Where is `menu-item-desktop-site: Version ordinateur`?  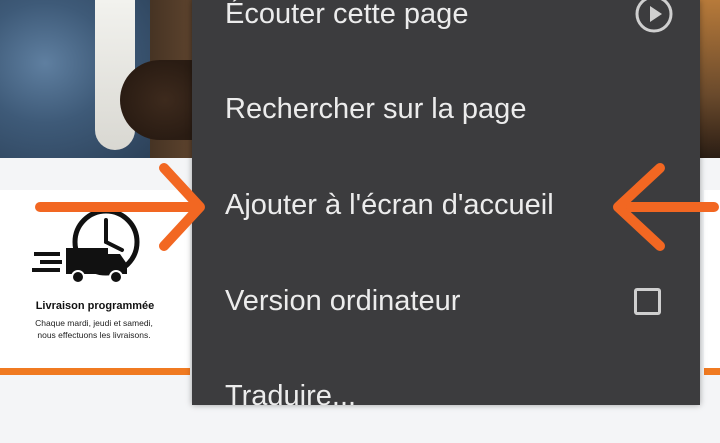
menu-item-desktop-site: Version ordinateur is located at coordinates (446, 301).